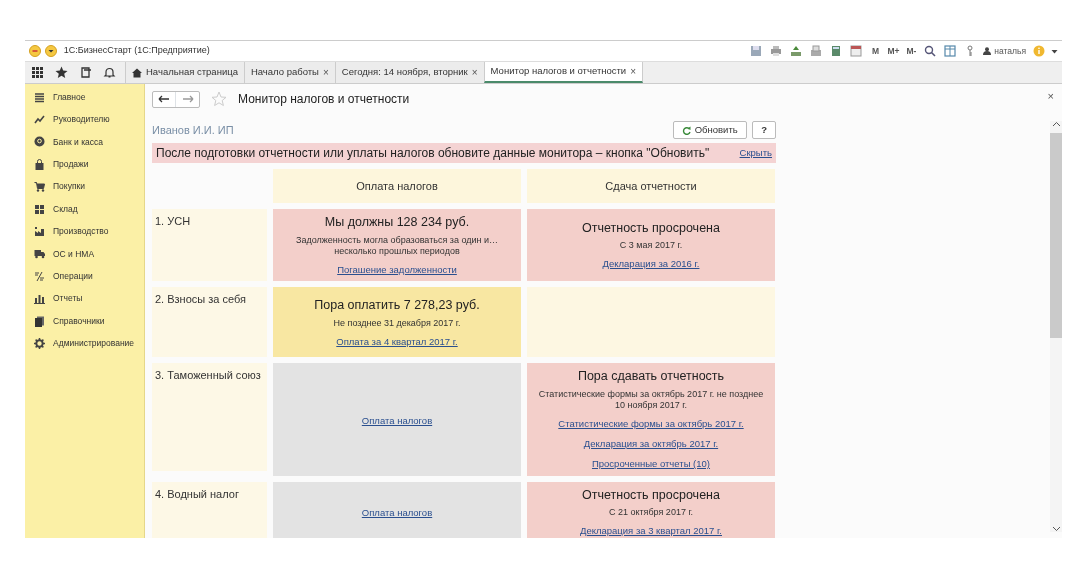 Image resolution: width=1090 pixels, height=568 pixels. Describe the element at coordinates (397, 341) in the screenshot. I see `report-link: Оплата за 4 квартал 2017 г.` at that location.